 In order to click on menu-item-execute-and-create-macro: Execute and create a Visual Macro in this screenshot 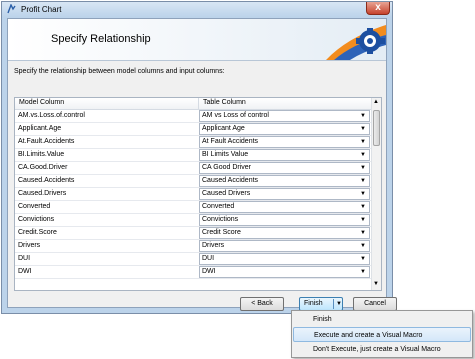, I will do `click(382, 334)`.